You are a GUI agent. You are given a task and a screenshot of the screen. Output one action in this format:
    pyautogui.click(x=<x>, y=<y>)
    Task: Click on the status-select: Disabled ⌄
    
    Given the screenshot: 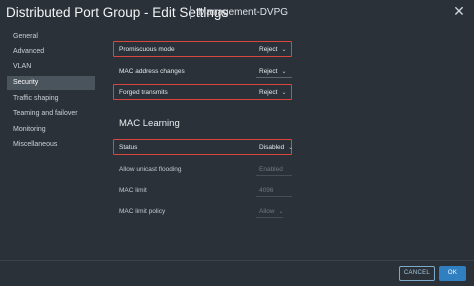 What is the action you would take?
    pyautogui.click(x=276, y=147)
    